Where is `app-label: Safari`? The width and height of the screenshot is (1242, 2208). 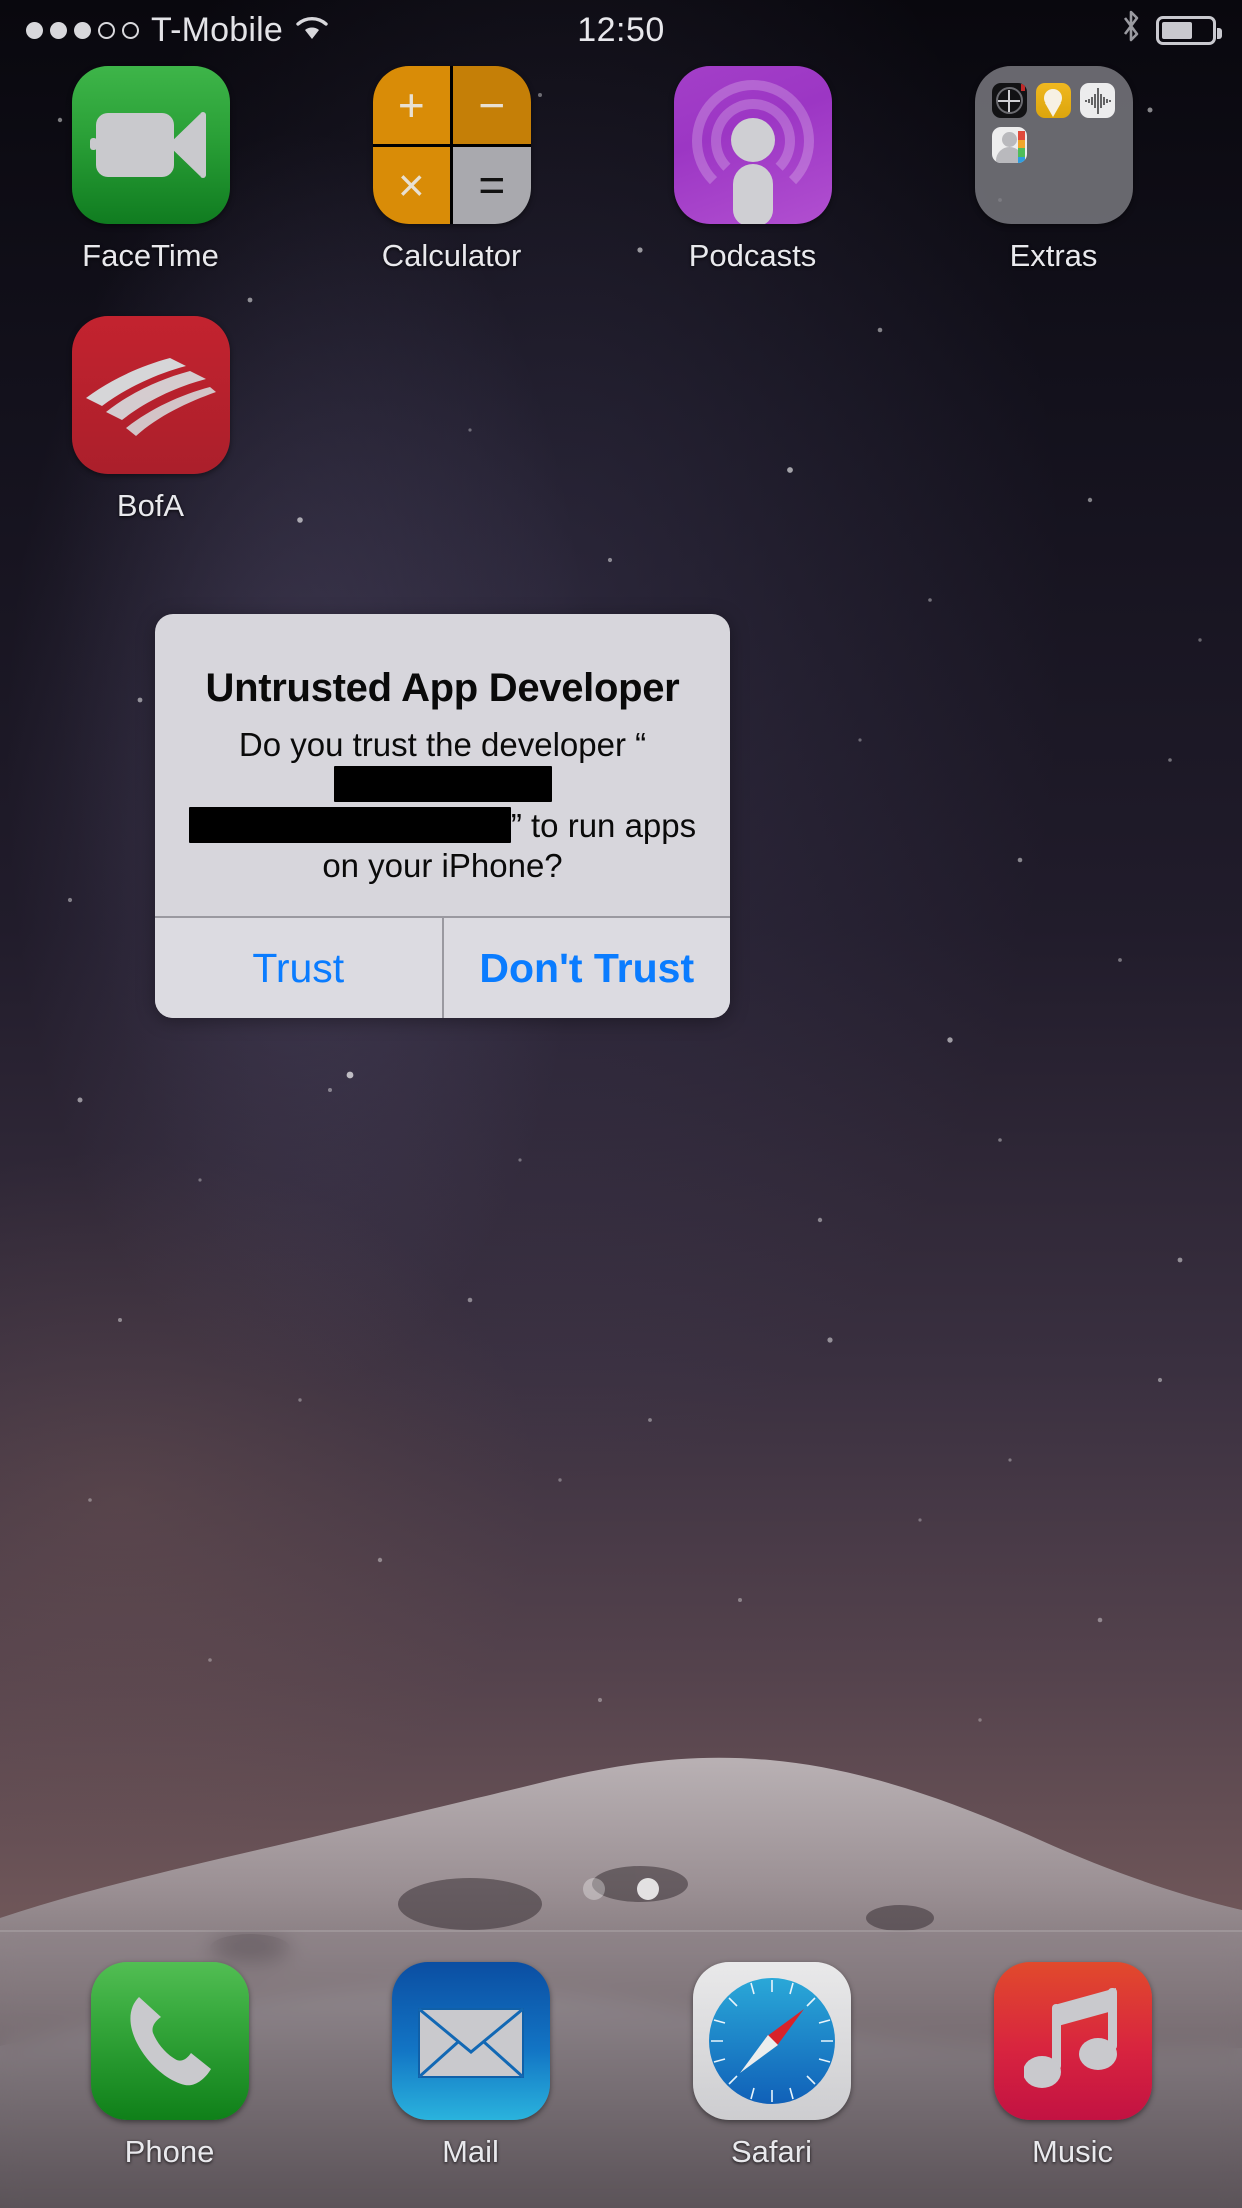
app-label: Safari is located at coordinates (771, 2151).